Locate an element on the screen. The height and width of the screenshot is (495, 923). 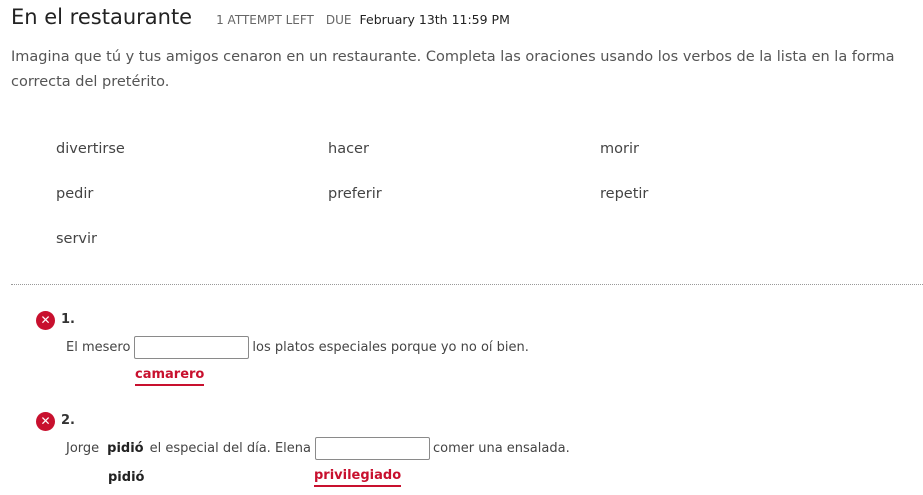
filled-answer: pidió is located at coordinates (125, 448).